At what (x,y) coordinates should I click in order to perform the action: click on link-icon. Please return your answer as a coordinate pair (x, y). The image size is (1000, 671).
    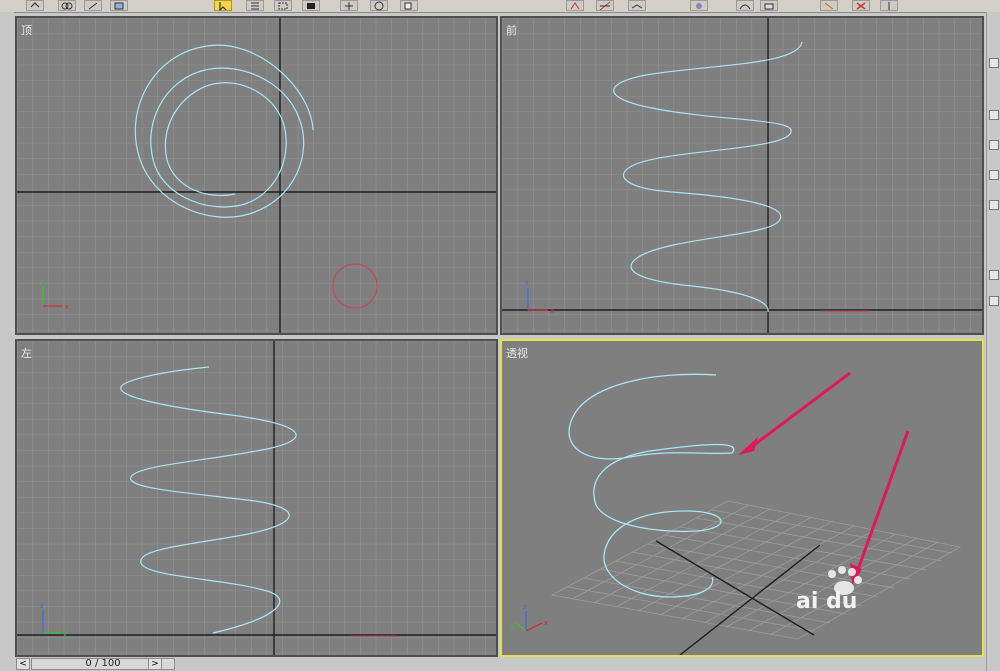
    Looking at the image, I should click on (67, 5).